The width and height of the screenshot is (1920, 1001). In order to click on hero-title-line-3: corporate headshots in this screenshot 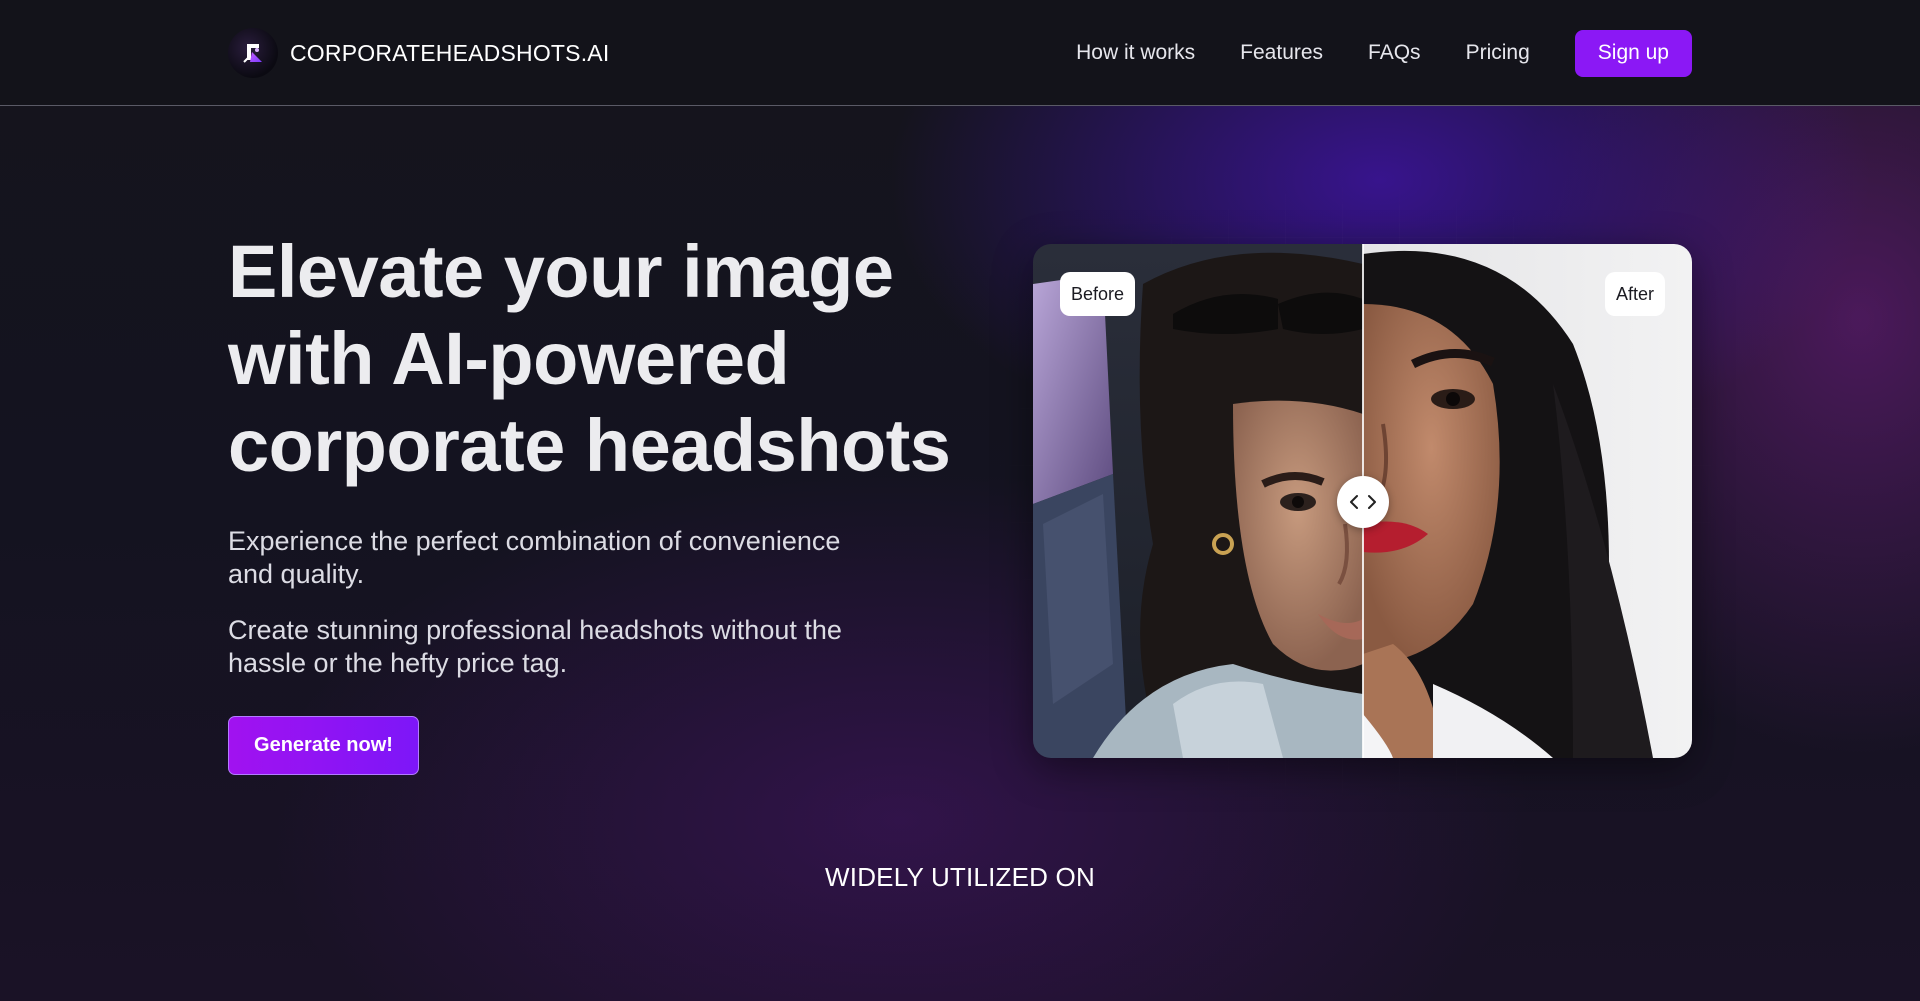, I will do `click(589, 445)`.